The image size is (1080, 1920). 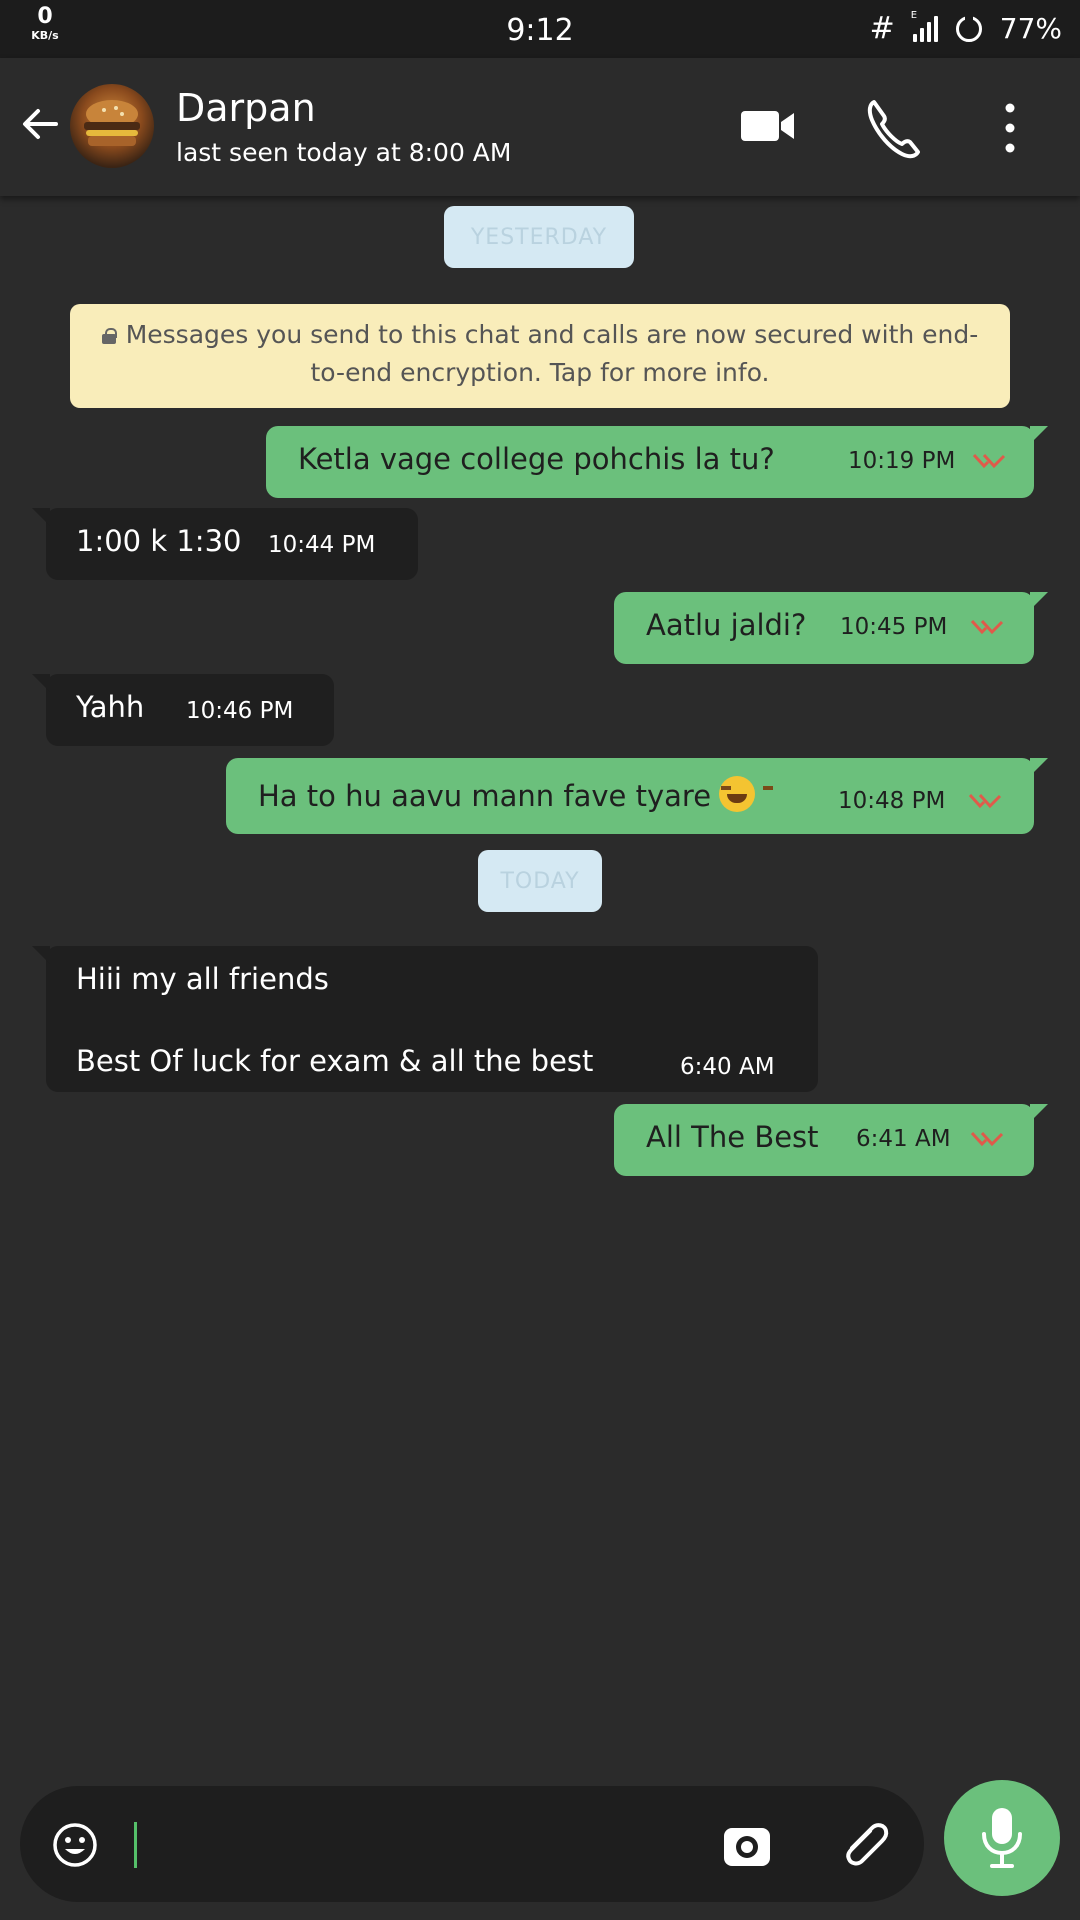 I want to click on mic-icon, so click(x=1002, y=1838).